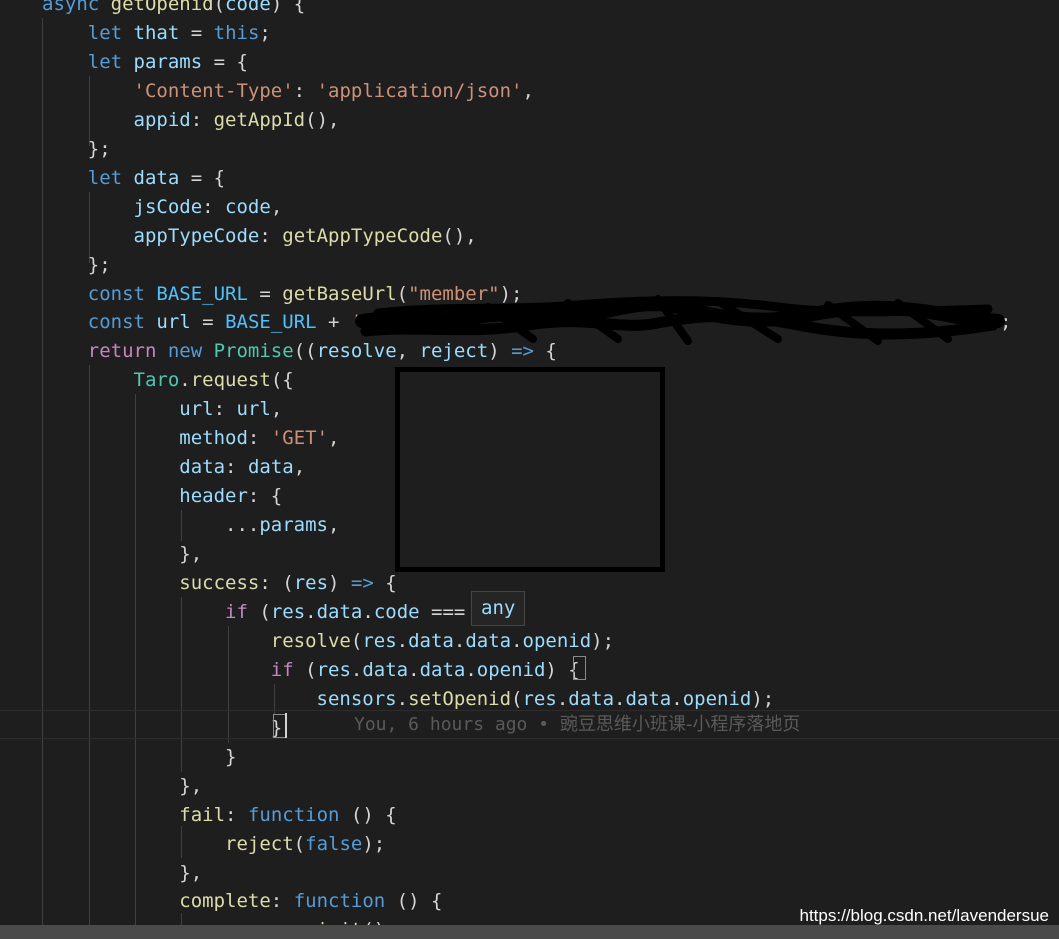 This screenshot has height=939, width=1059. What do you see at coordinates (603, 640) in the screenshot?
I see `code-token: );` at bounding box center [603, 640].